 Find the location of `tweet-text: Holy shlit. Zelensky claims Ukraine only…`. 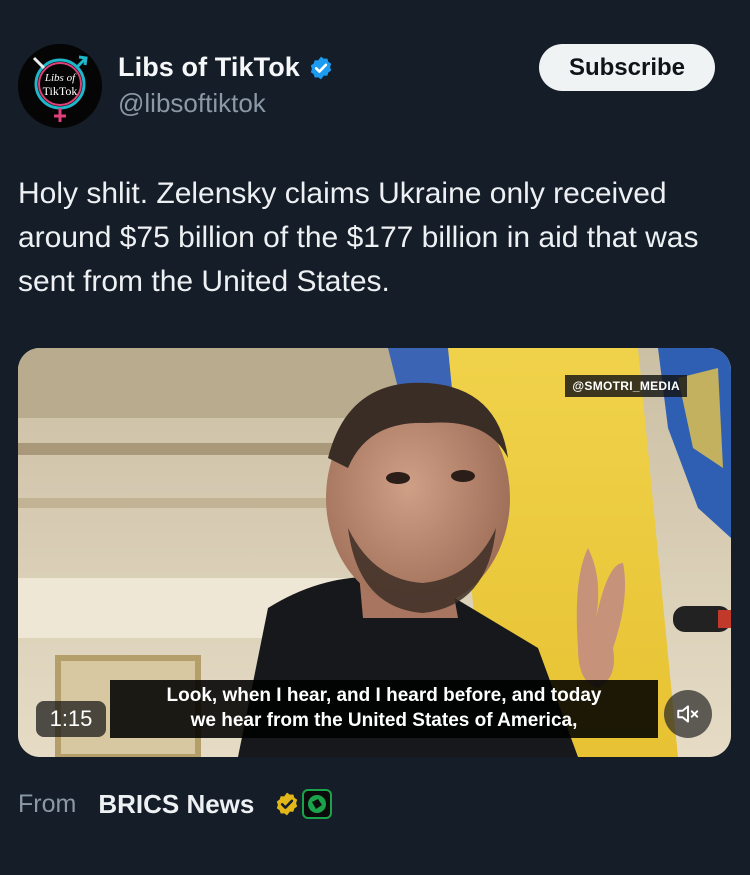

tweet-text: Holy shlit. Zelensky claims Ukraine only… is located at coordinates (358, 237).